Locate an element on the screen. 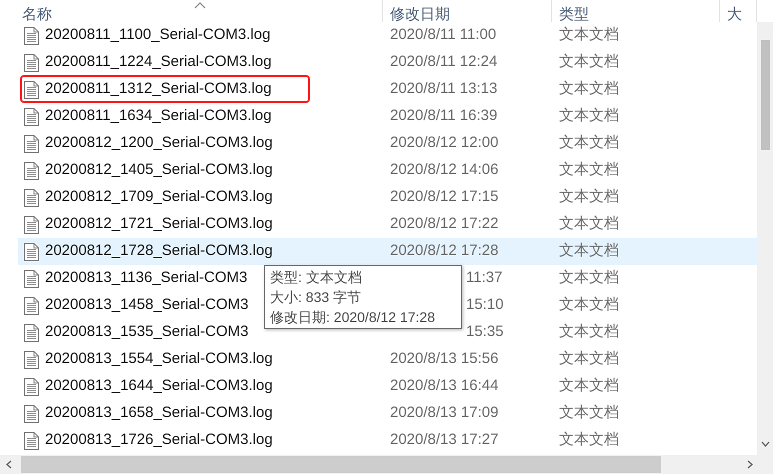  file-name: 20200813_1535_Serial-COM3 is located at coordinates (146, 332).